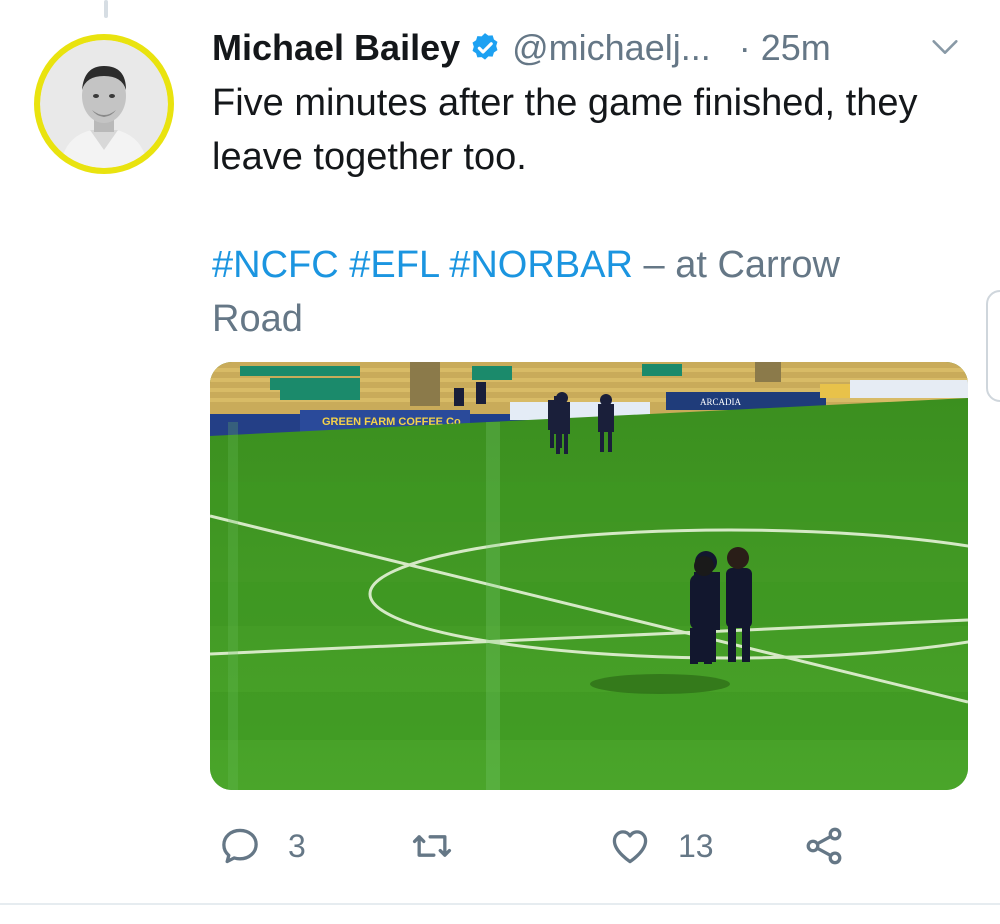 This screenshot has height=924, width=1000. What do you see at coordinates (582, 846) in the screenshot?
I see `tweet-actions: 3 13` at bounding box center [582, 846].